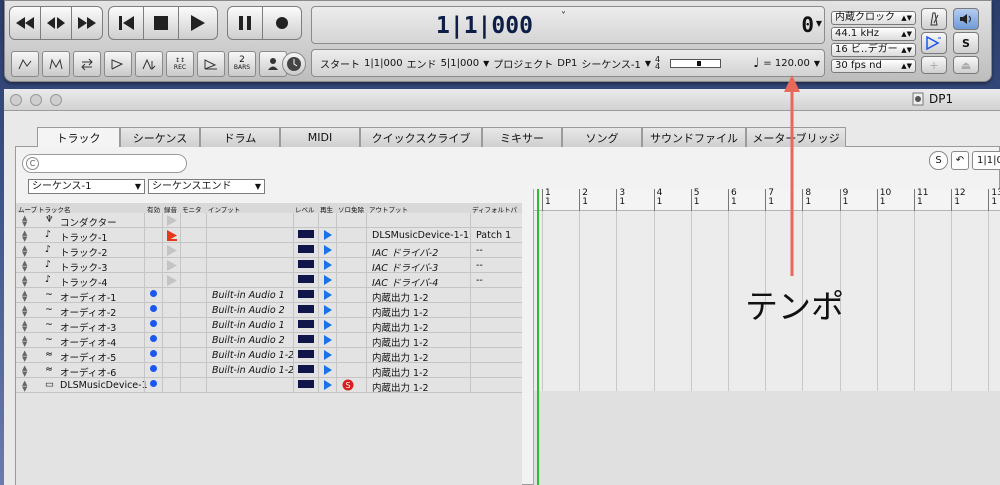 This screenshot has width=1000, height=485. I want to click on timeline-s-button: S, so click(938, 160).